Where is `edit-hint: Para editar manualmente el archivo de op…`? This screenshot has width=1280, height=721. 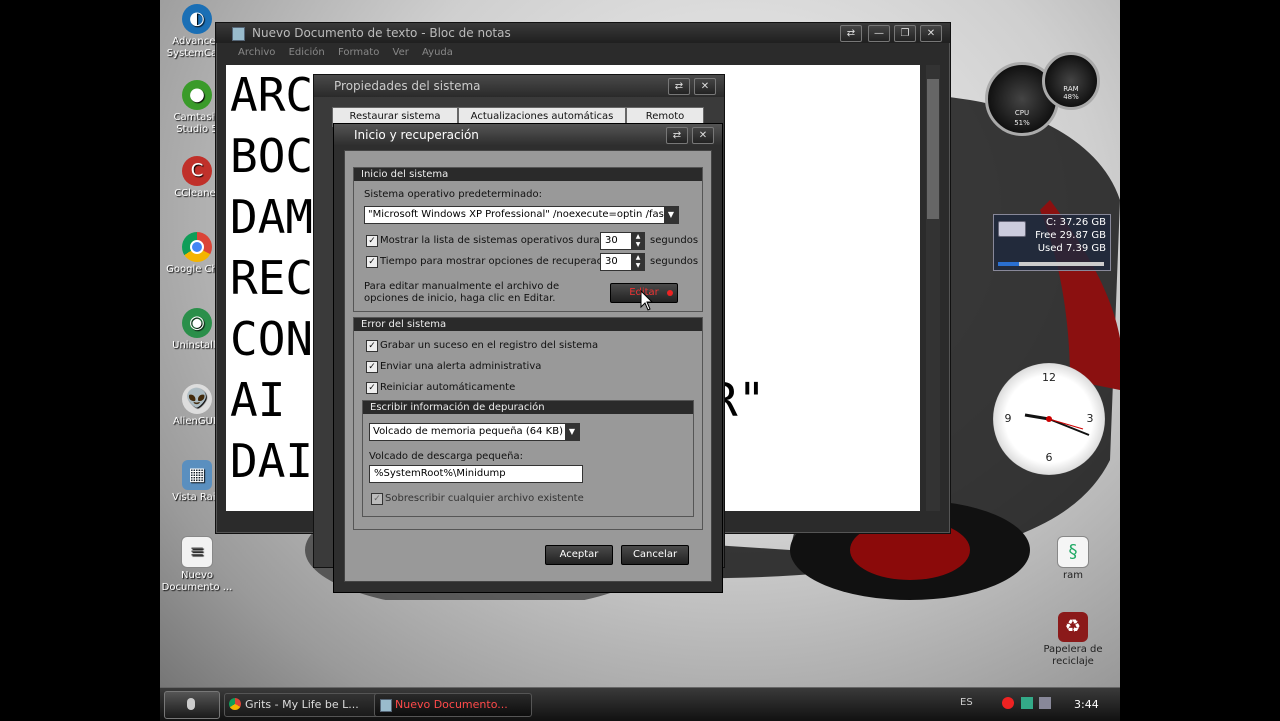 edit-hint: Para editar manualmente el archivo de op… is located at coordinates (462, 292).